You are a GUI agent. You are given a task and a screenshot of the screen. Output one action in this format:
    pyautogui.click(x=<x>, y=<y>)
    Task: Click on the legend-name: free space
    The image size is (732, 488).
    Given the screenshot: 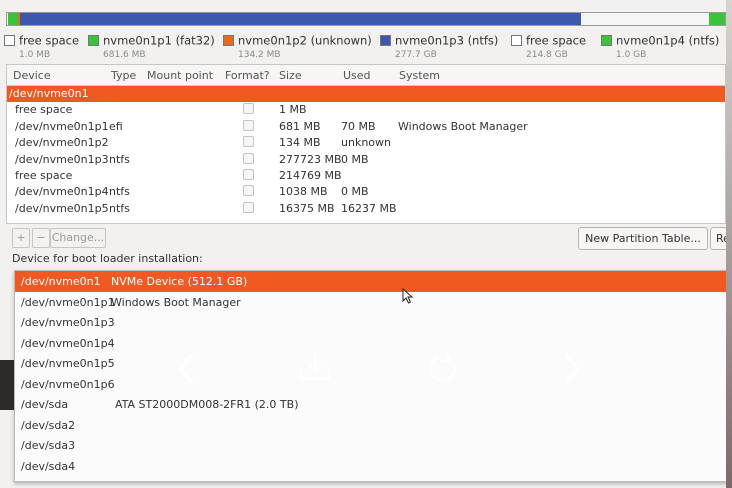 What is the action you would take?
    pyautogui.click(x=49, y=40)
    